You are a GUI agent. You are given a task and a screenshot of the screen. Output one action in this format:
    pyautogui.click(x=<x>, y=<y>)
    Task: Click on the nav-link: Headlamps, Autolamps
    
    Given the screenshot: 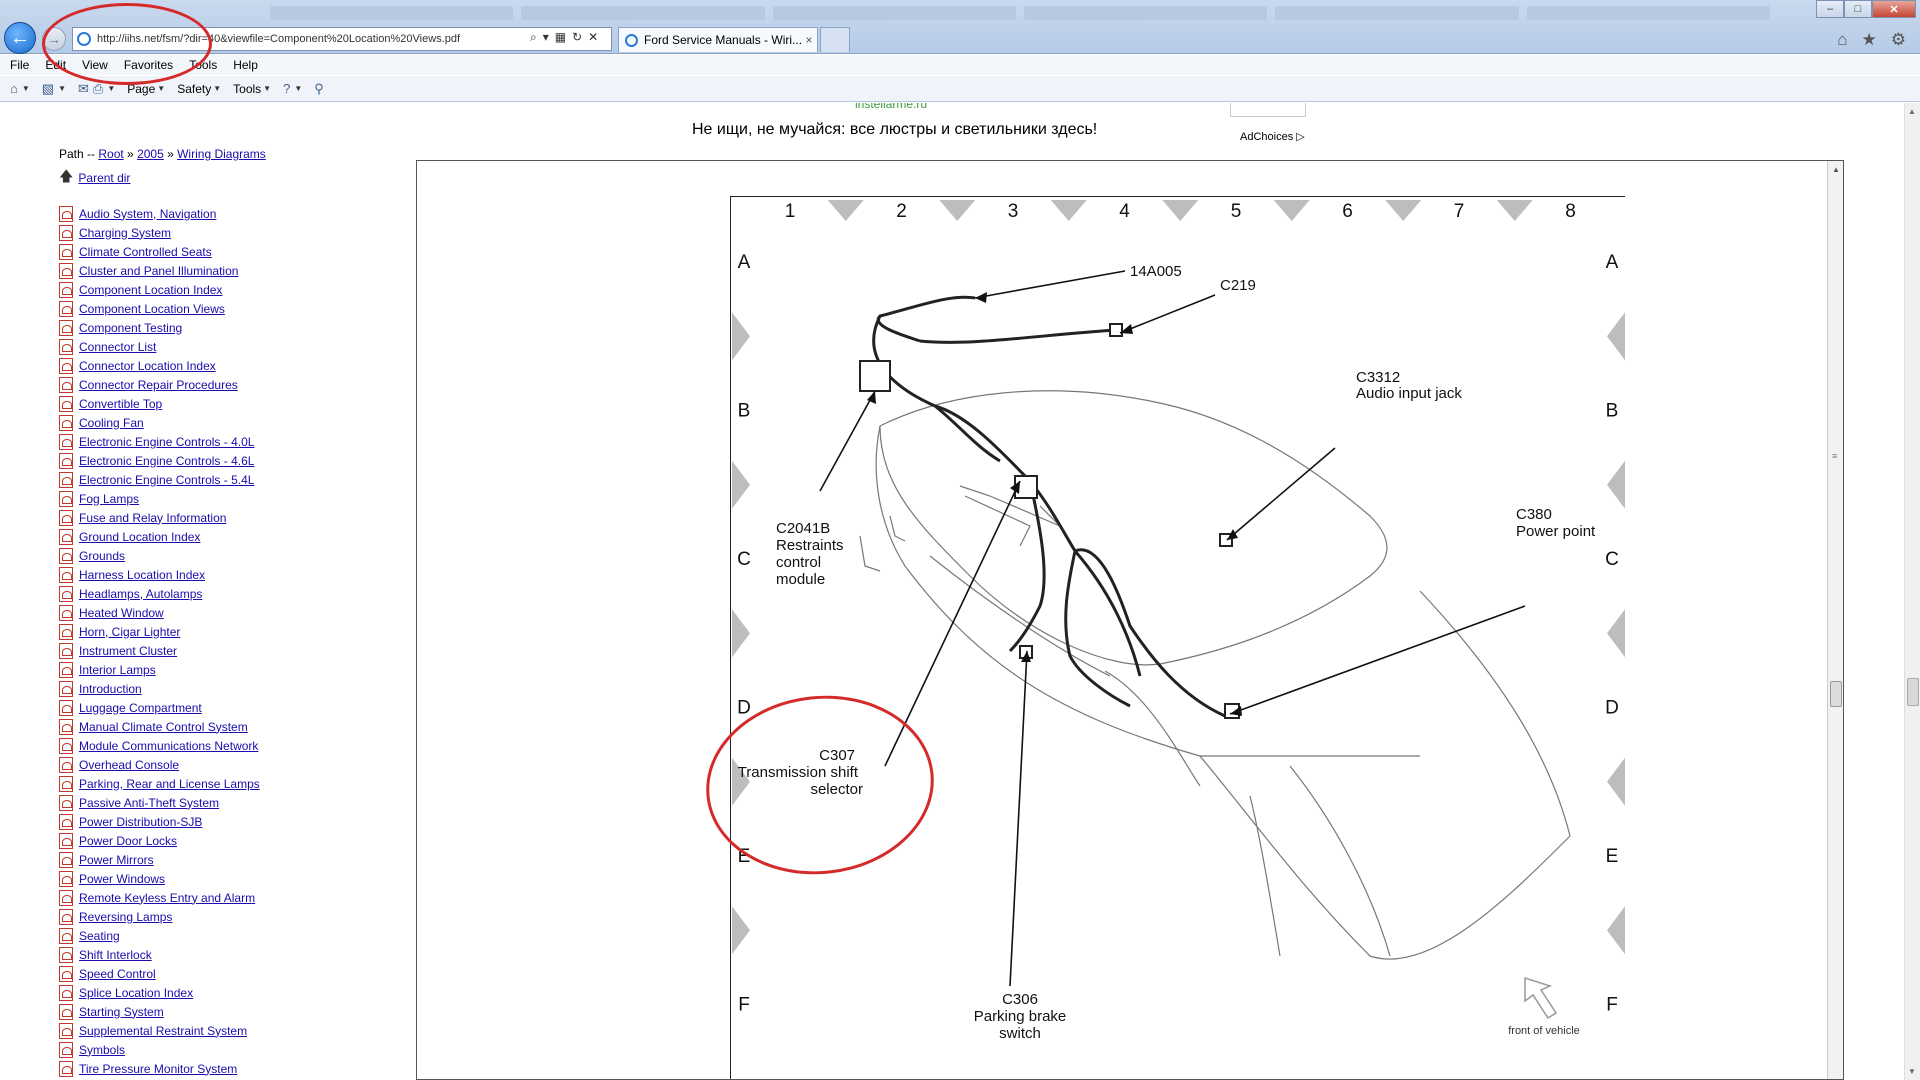 What is the action you would take?
    pyautogui.click(x=140, y=594)
    